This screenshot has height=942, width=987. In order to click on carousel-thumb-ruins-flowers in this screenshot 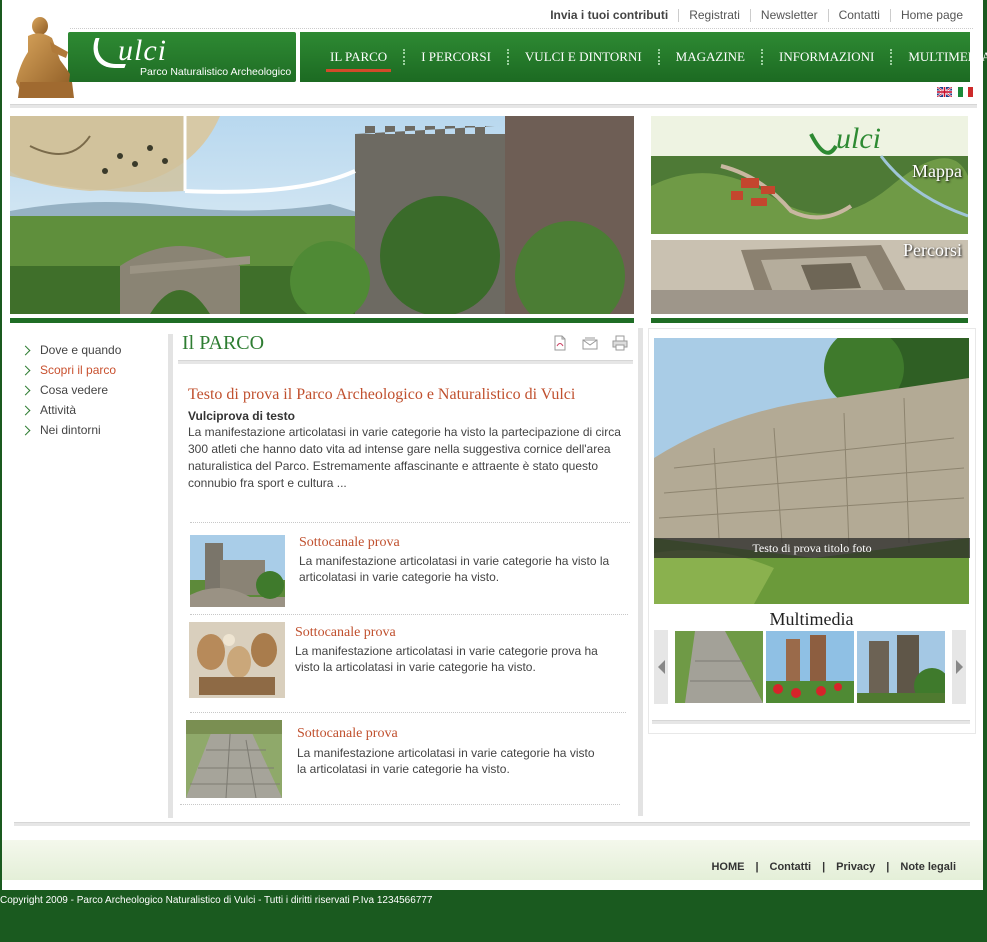, I will do `click(810, 667)`.